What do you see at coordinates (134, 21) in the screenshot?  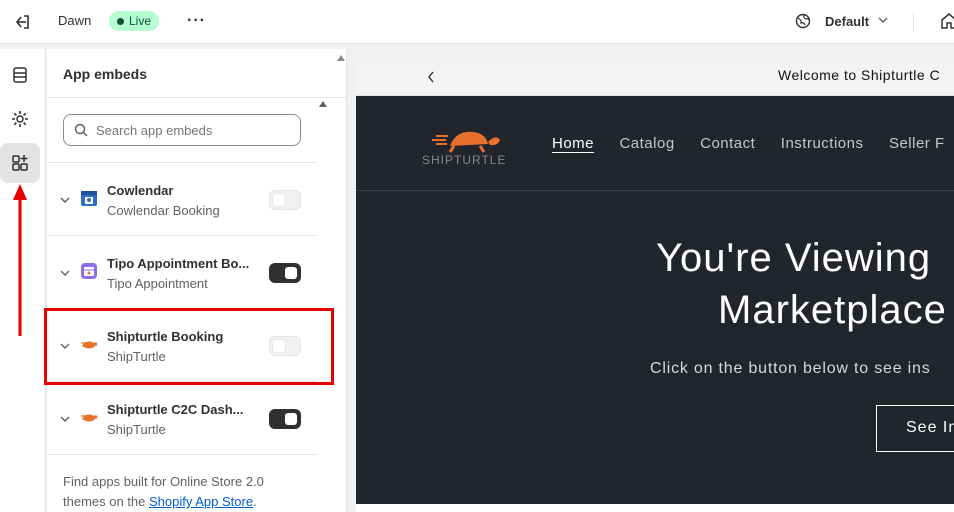 I see `live-status-badge: Live` at bounding box center [134, 21].